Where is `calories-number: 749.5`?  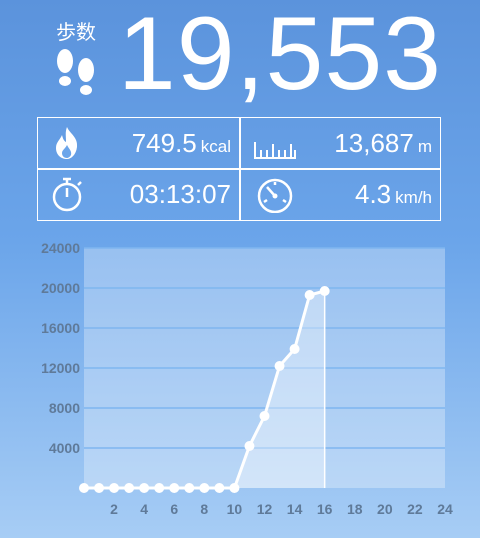 calories-number: 749.5 is located at coordinates (164, 142).